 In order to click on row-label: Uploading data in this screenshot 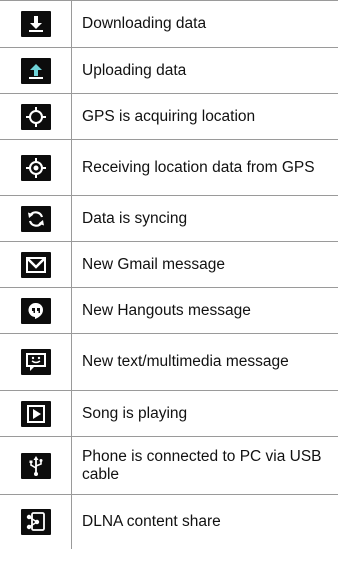, I will do `click(134, 70)`.